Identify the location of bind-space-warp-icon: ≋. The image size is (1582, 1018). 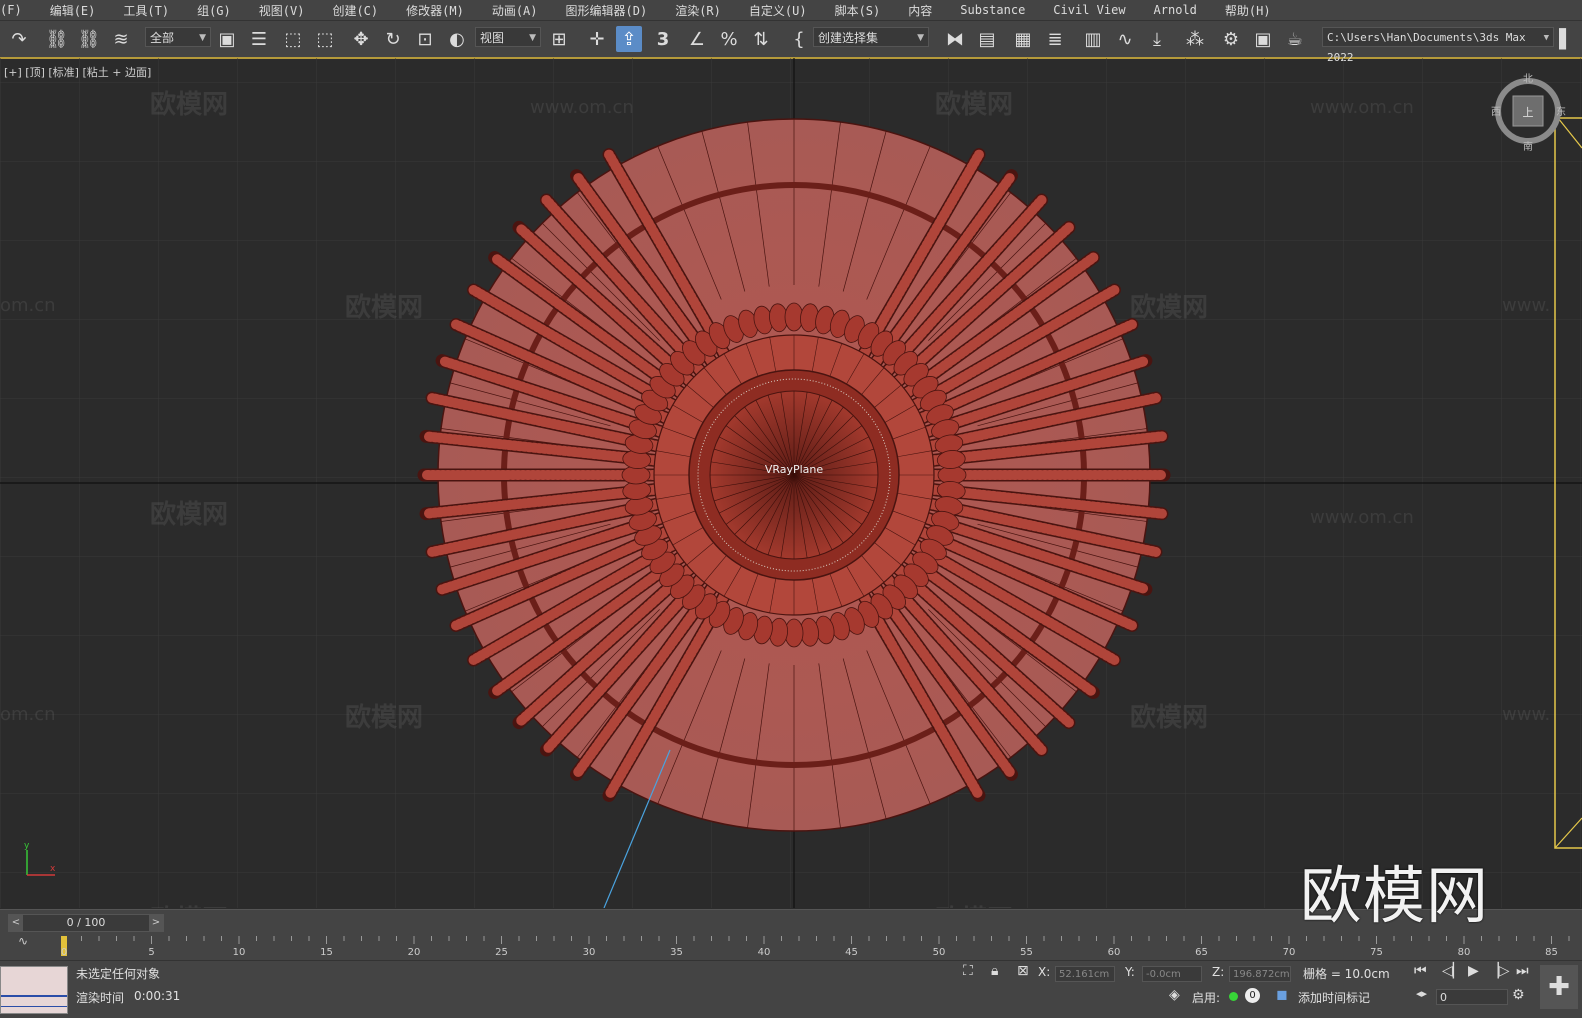
(121, 39).